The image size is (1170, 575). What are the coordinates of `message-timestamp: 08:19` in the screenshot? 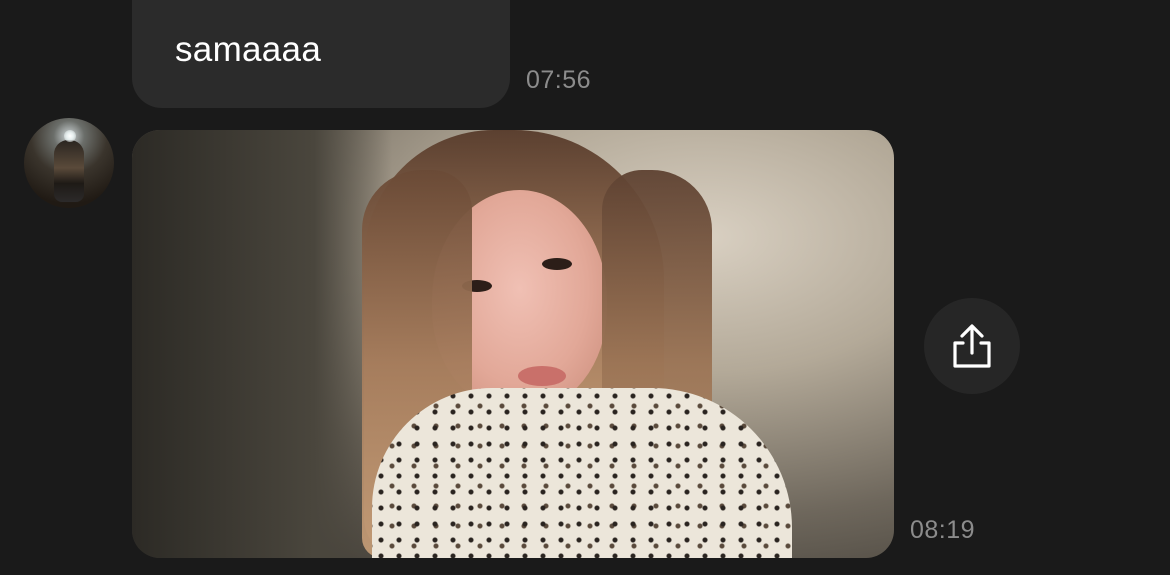 It's located at (943, 530).